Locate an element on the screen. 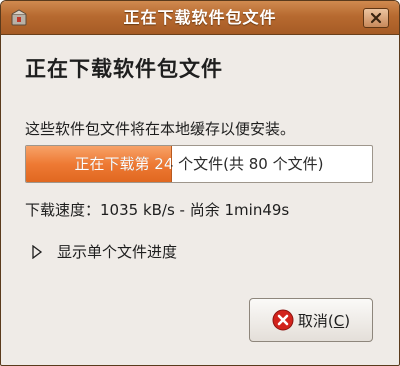  show-file-progress-expander: 显示单个文件进度 is located at coordinates (104, 251).